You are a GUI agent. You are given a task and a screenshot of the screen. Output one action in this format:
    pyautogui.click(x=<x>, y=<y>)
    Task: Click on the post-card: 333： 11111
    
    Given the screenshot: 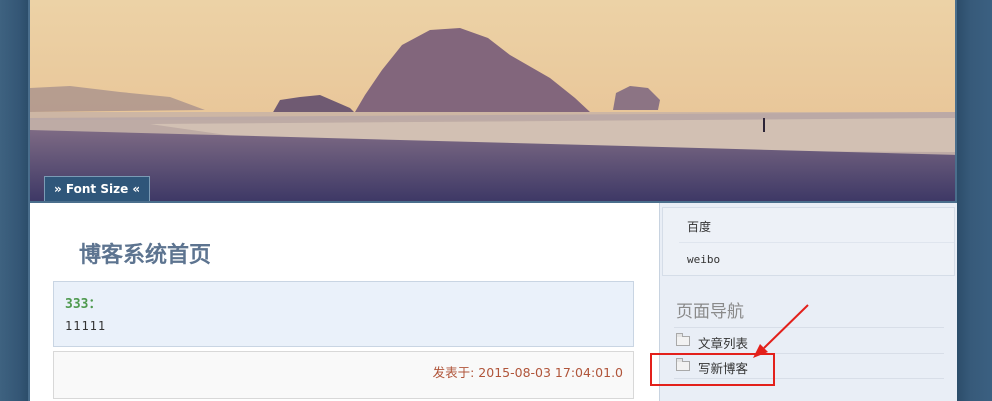 What is the action you would take?
    pyautogui.click(x=343, y=314)
    